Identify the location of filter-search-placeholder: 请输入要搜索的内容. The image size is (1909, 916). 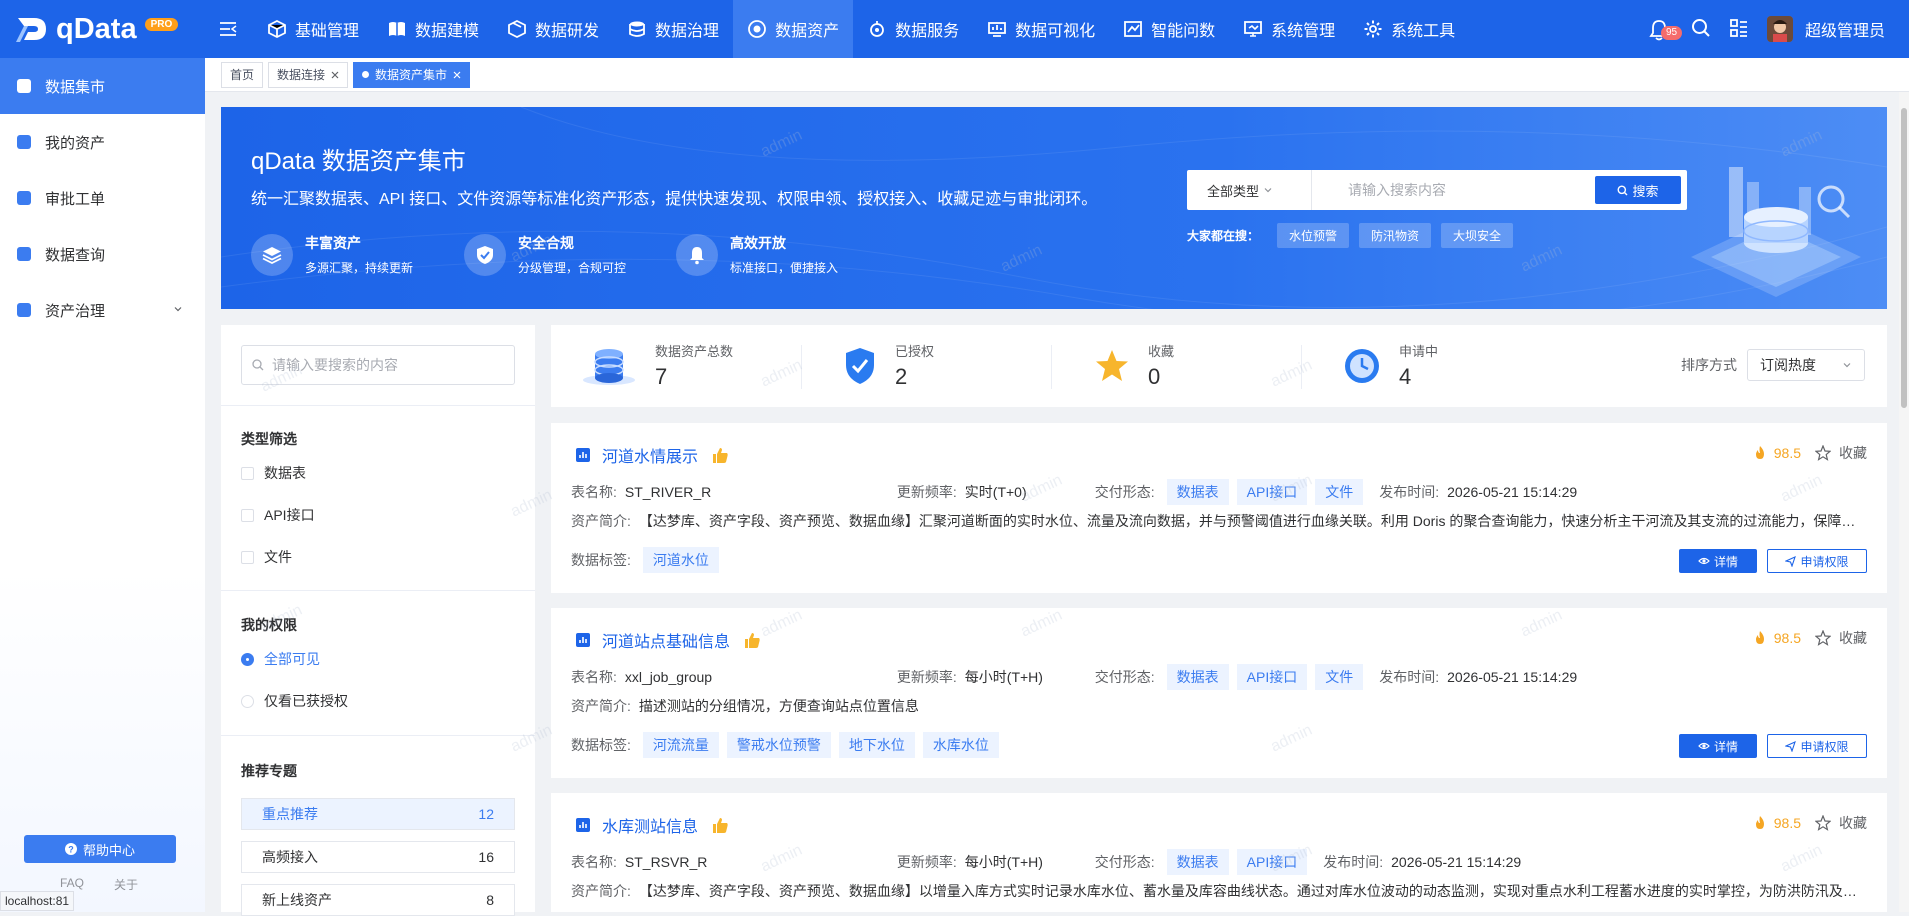
(335, 365).